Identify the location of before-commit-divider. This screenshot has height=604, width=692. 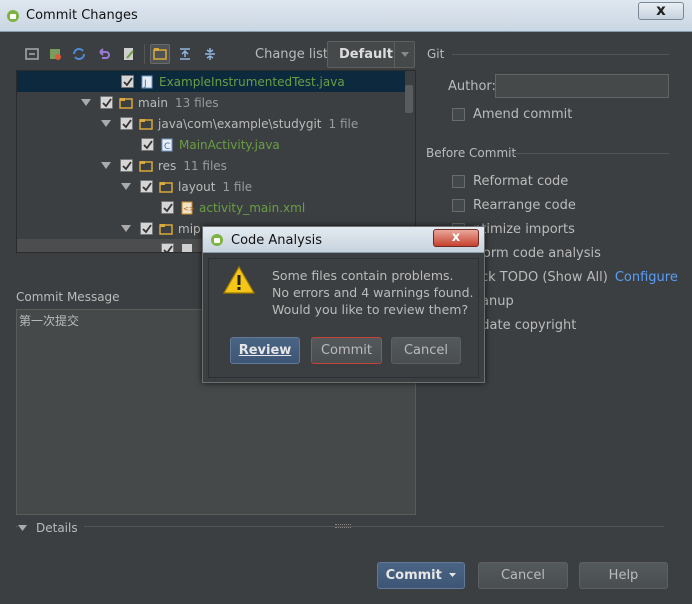
(590, 153).